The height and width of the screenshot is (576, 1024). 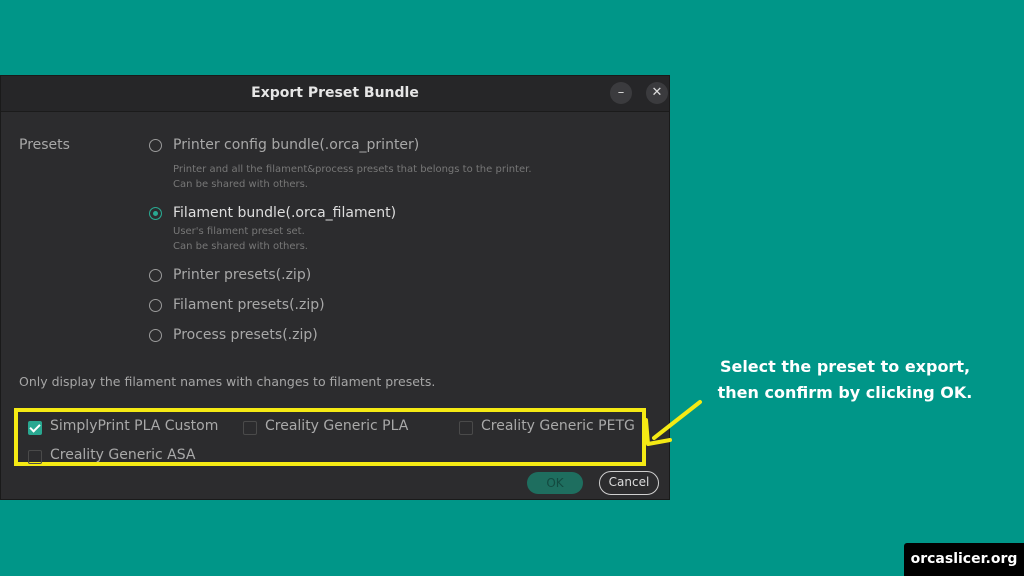 I want to click on dialog-title: Export Preset Bundle, so click(x=335, y=93).